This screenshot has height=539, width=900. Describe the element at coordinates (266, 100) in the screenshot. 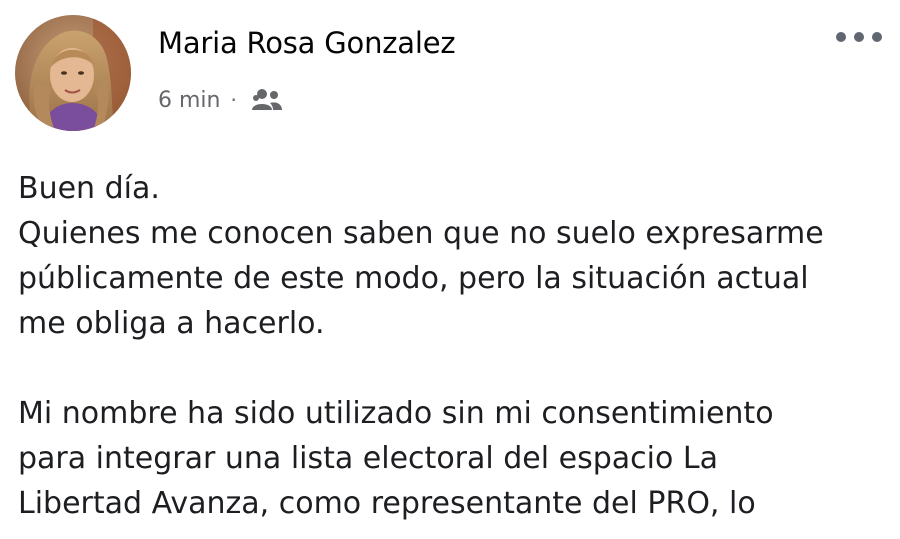

I see `friends-icon` at that location.